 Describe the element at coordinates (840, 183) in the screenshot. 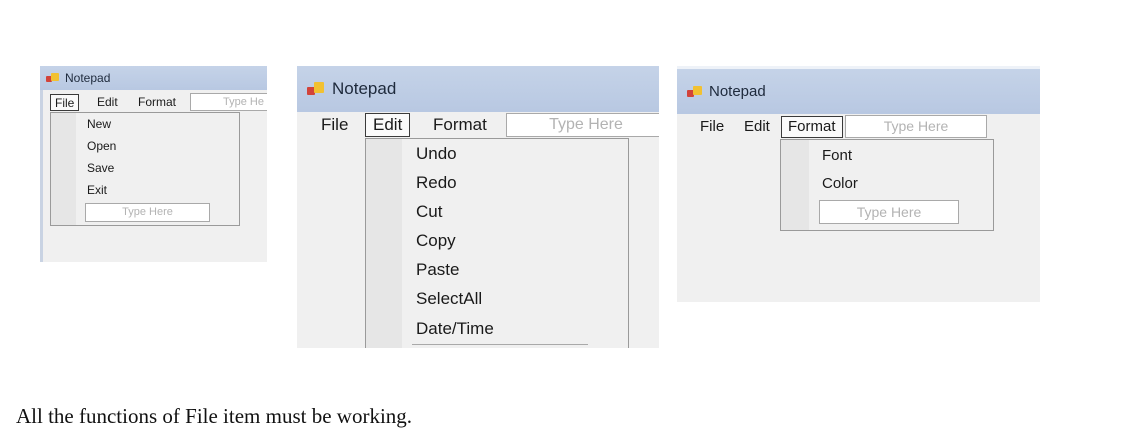

I see `menu-item-color: Color` at that location.